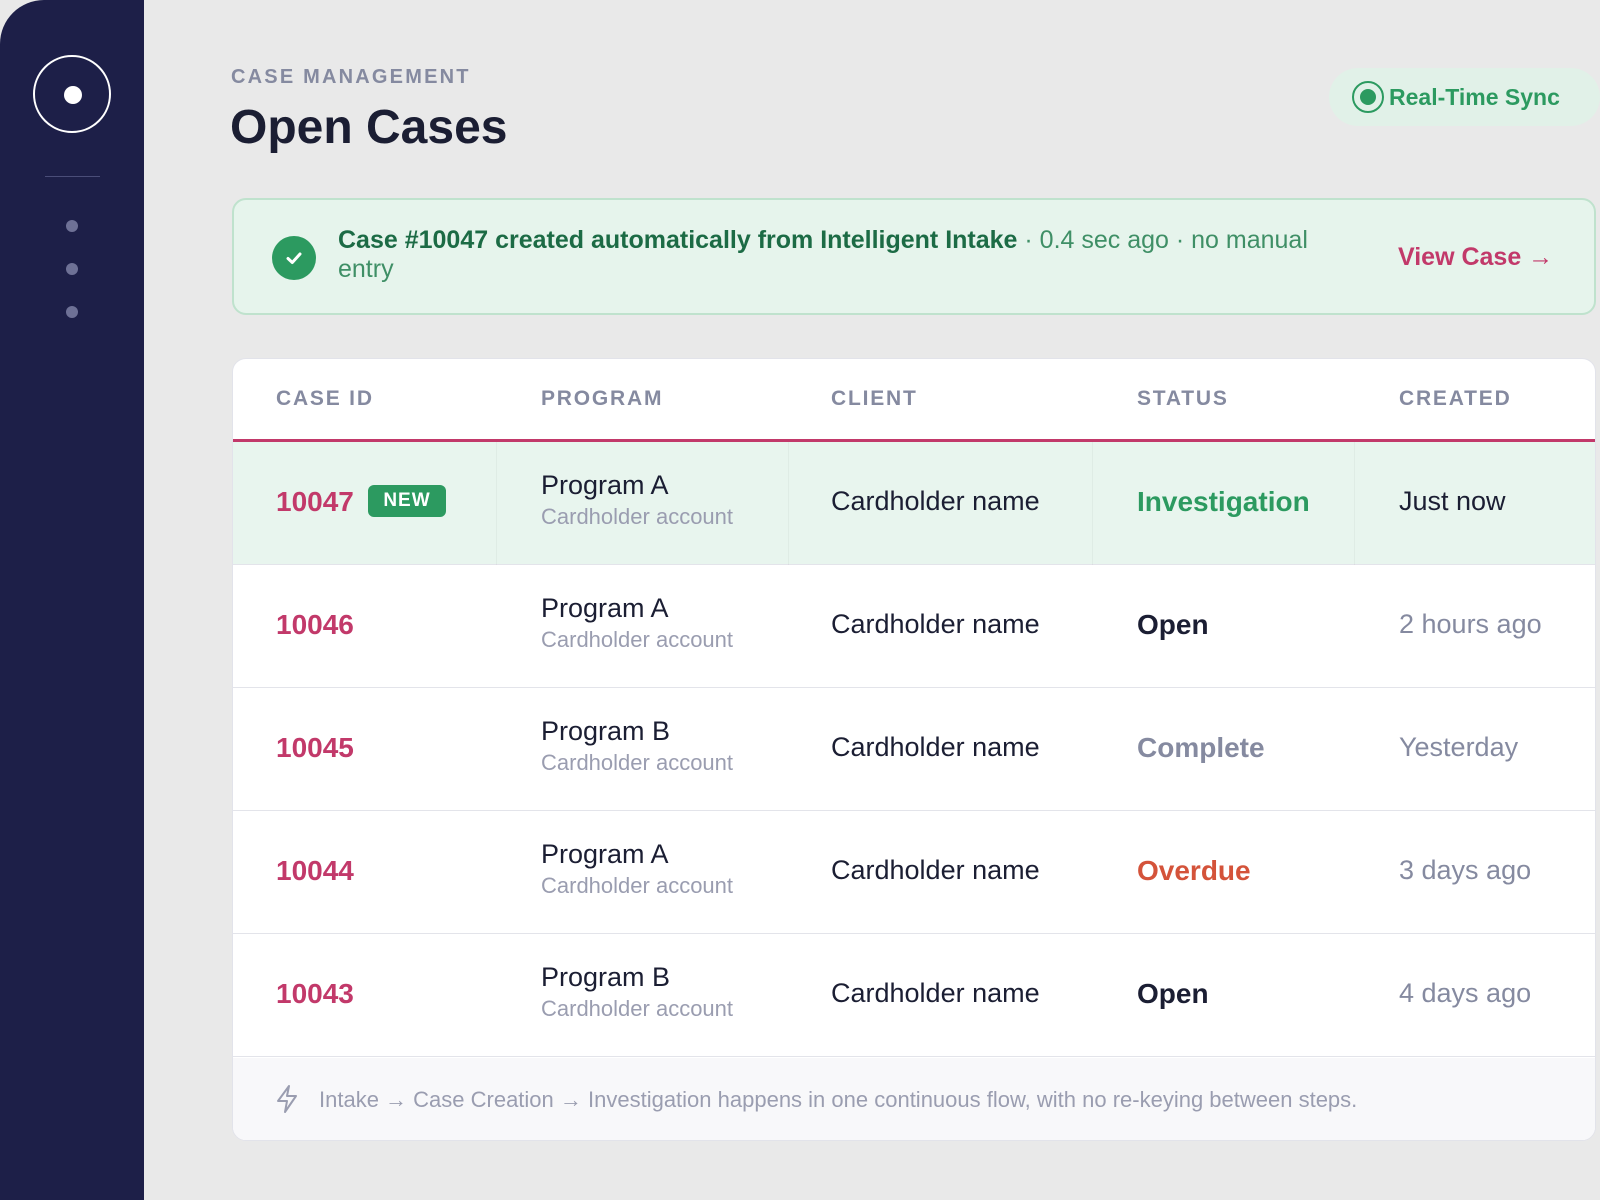  I want to click on column-header-status: STATUS, so click(1183, 399).